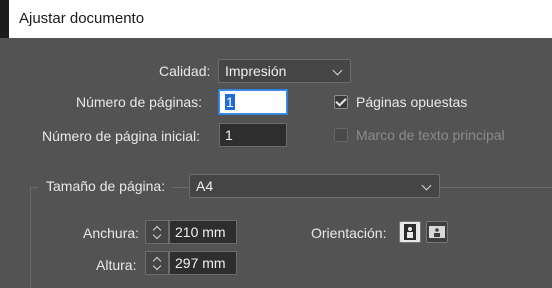  What do you see at coordinates (111, 233) in the screenshot?
I see `width-label: Anchura:` at bounding box center [111, 233].